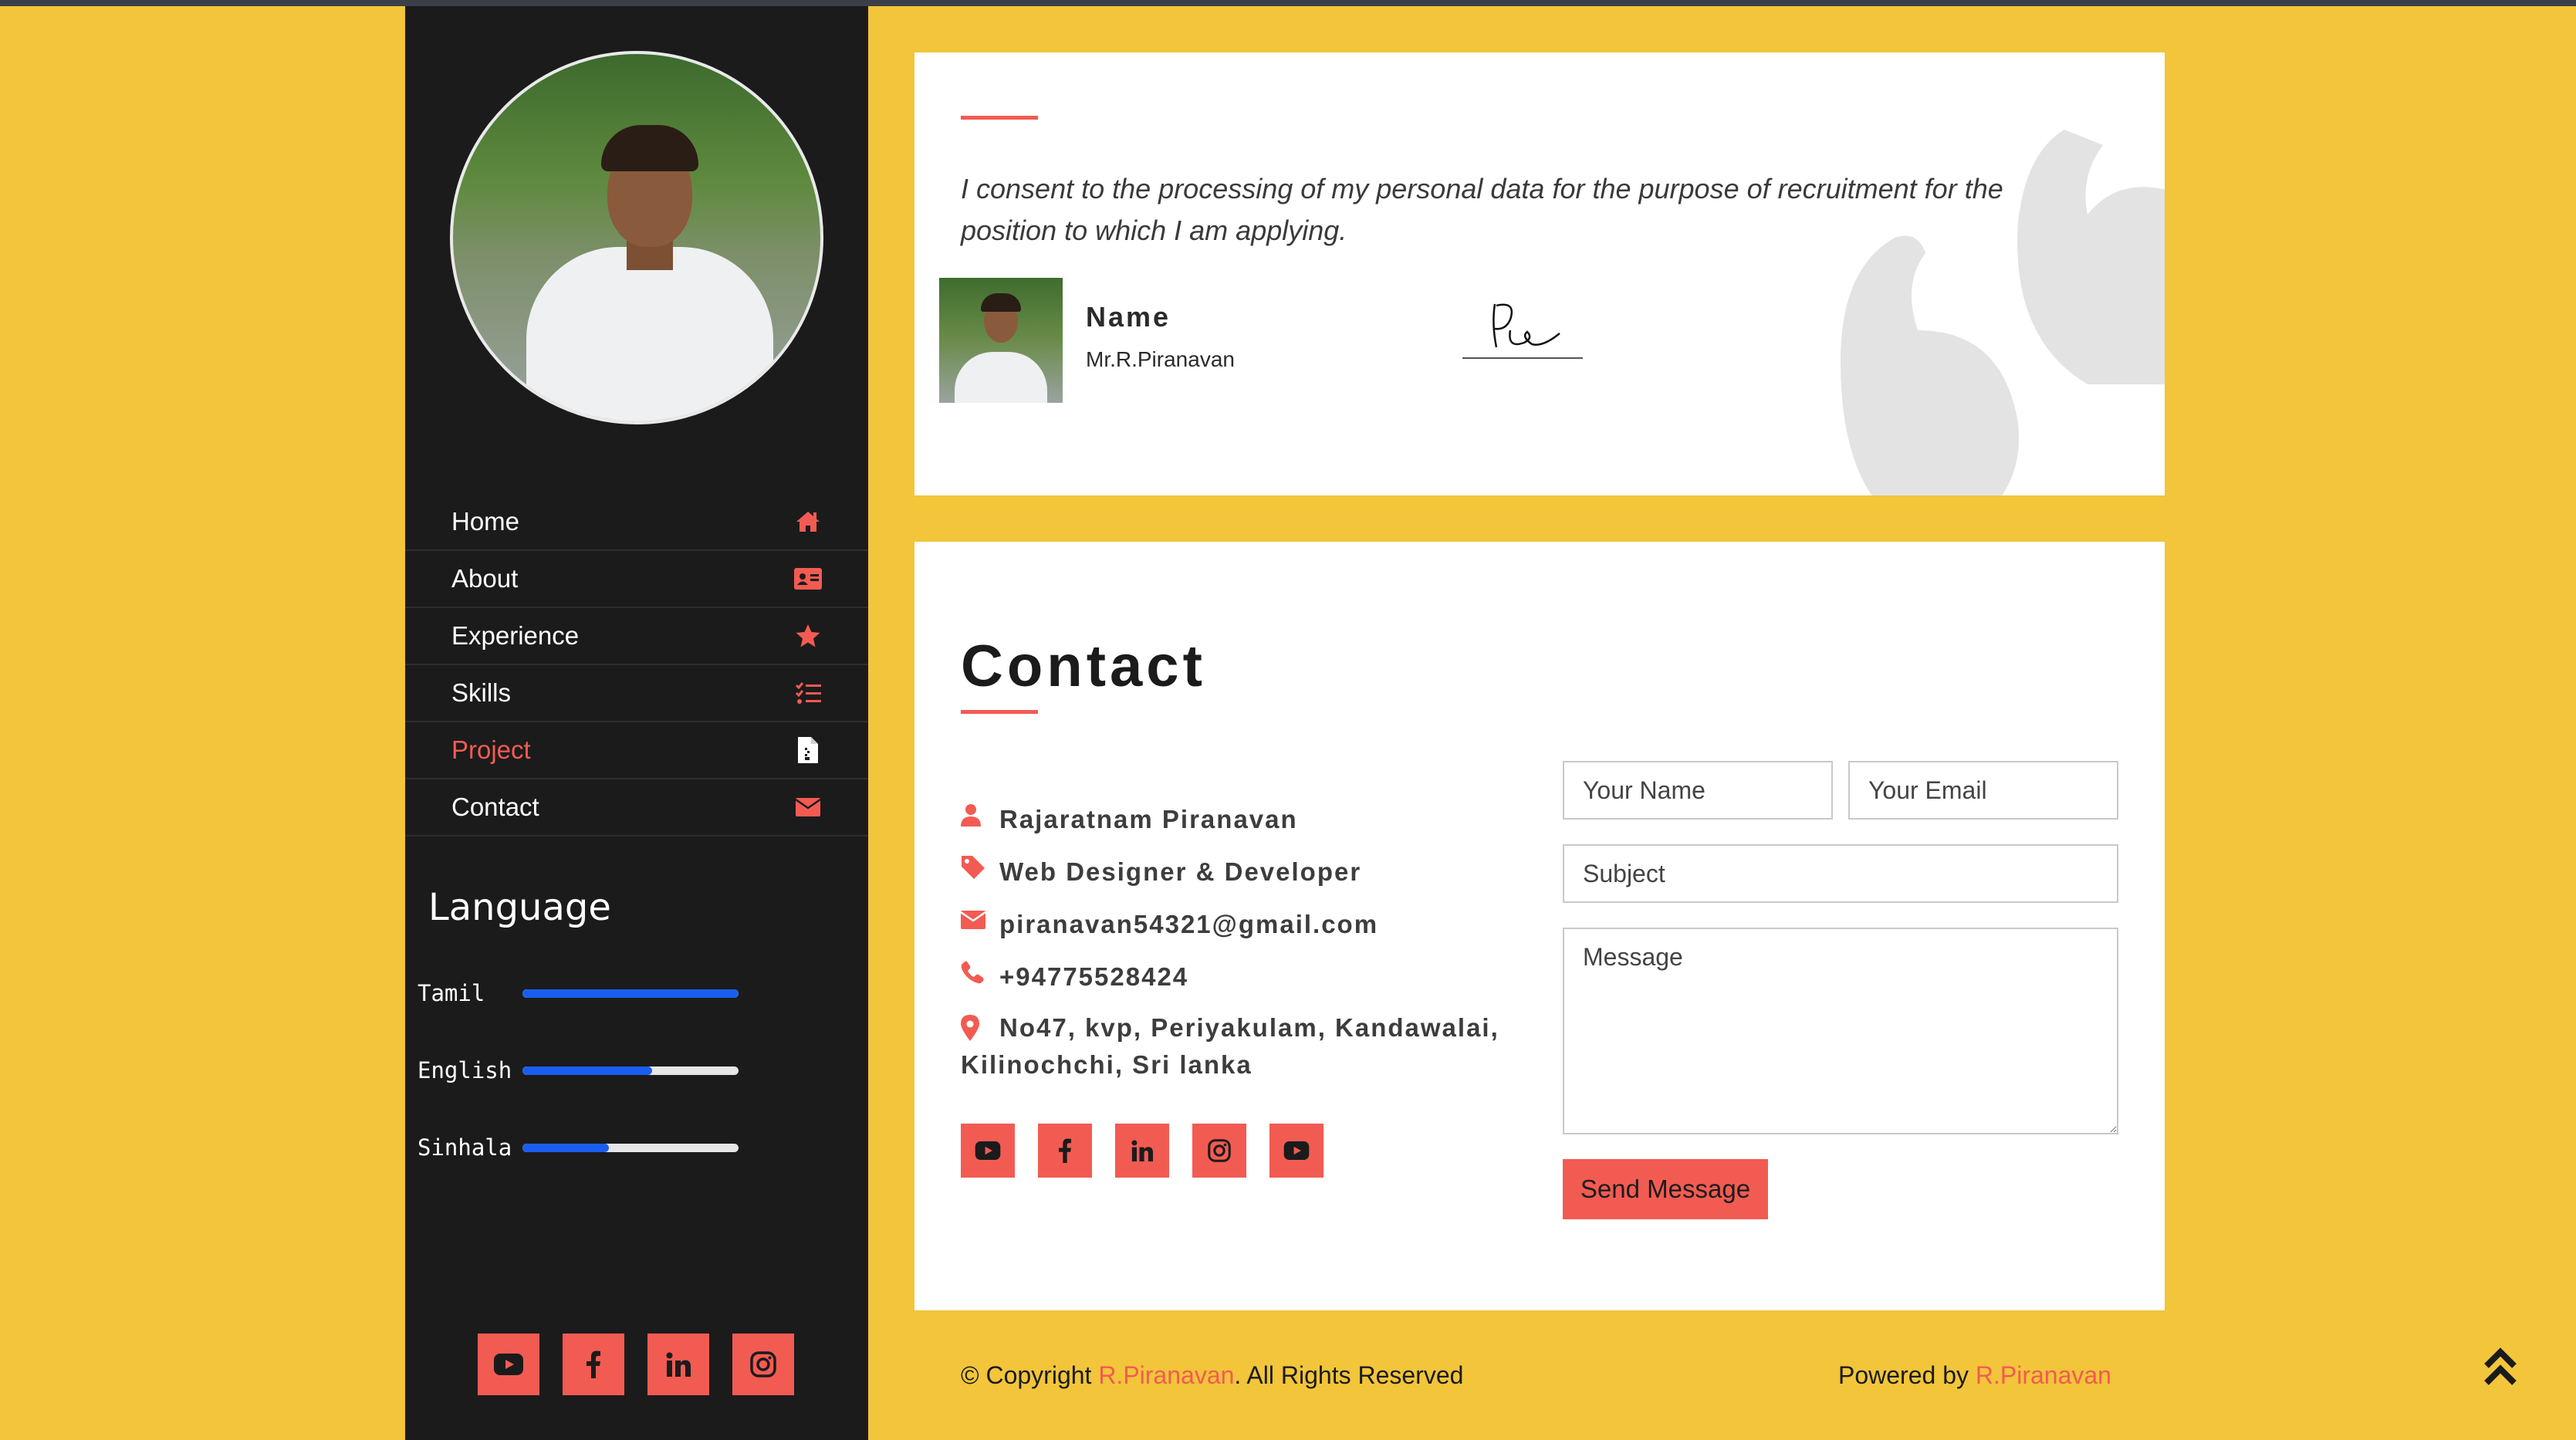 The width and height of the screenshot is (2576, 1440). I want to click on contact-heading: Contact, so click(1083, 666).